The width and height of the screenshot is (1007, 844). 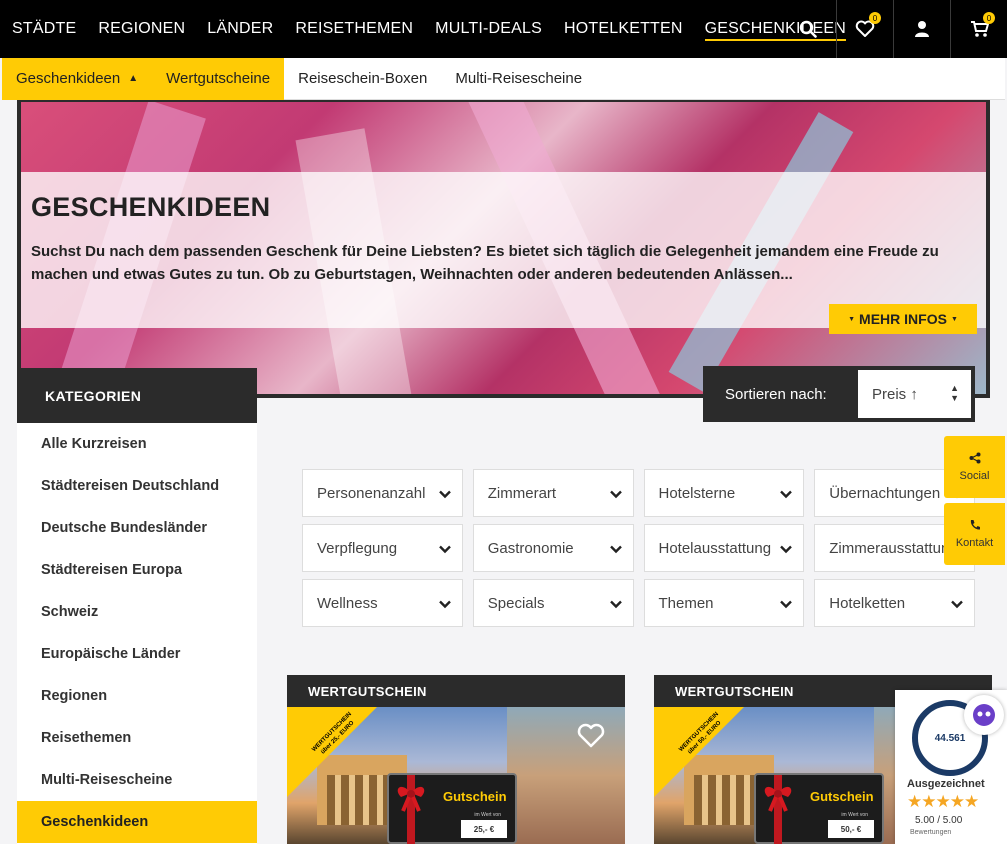 What do you see at coordinates (776, 394) in the screenshot?
I see `sort-label: Sortieren nach:` at bounding box center [776, 394].